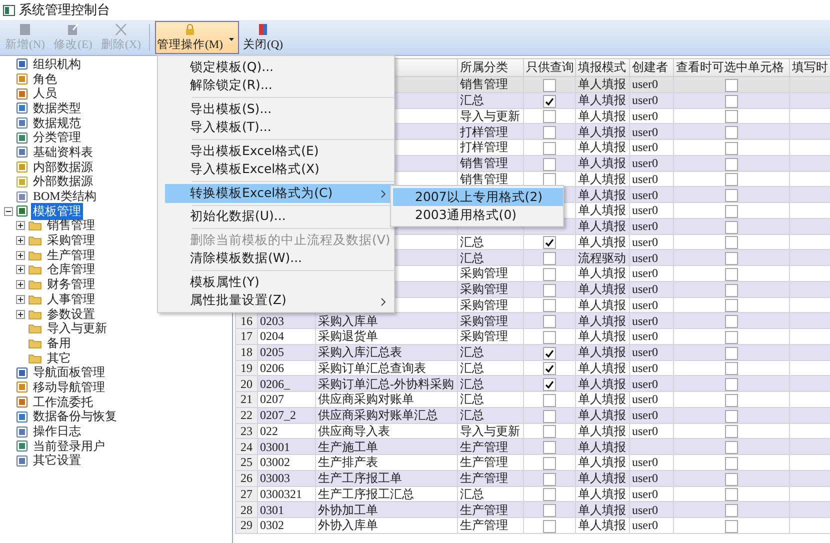 Image resolution: width=830 pixels, height=543 pixels. I want to click on table-cell: 采购订单汇总查询表, so click(372, 367).